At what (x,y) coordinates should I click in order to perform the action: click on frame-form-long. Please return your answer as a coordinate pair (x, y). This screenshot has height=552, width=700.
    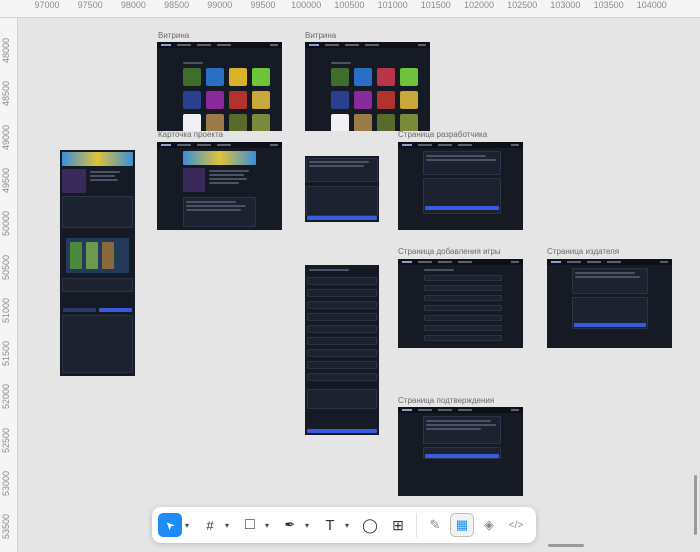
    Looking at the image, I should click on (342, 350).